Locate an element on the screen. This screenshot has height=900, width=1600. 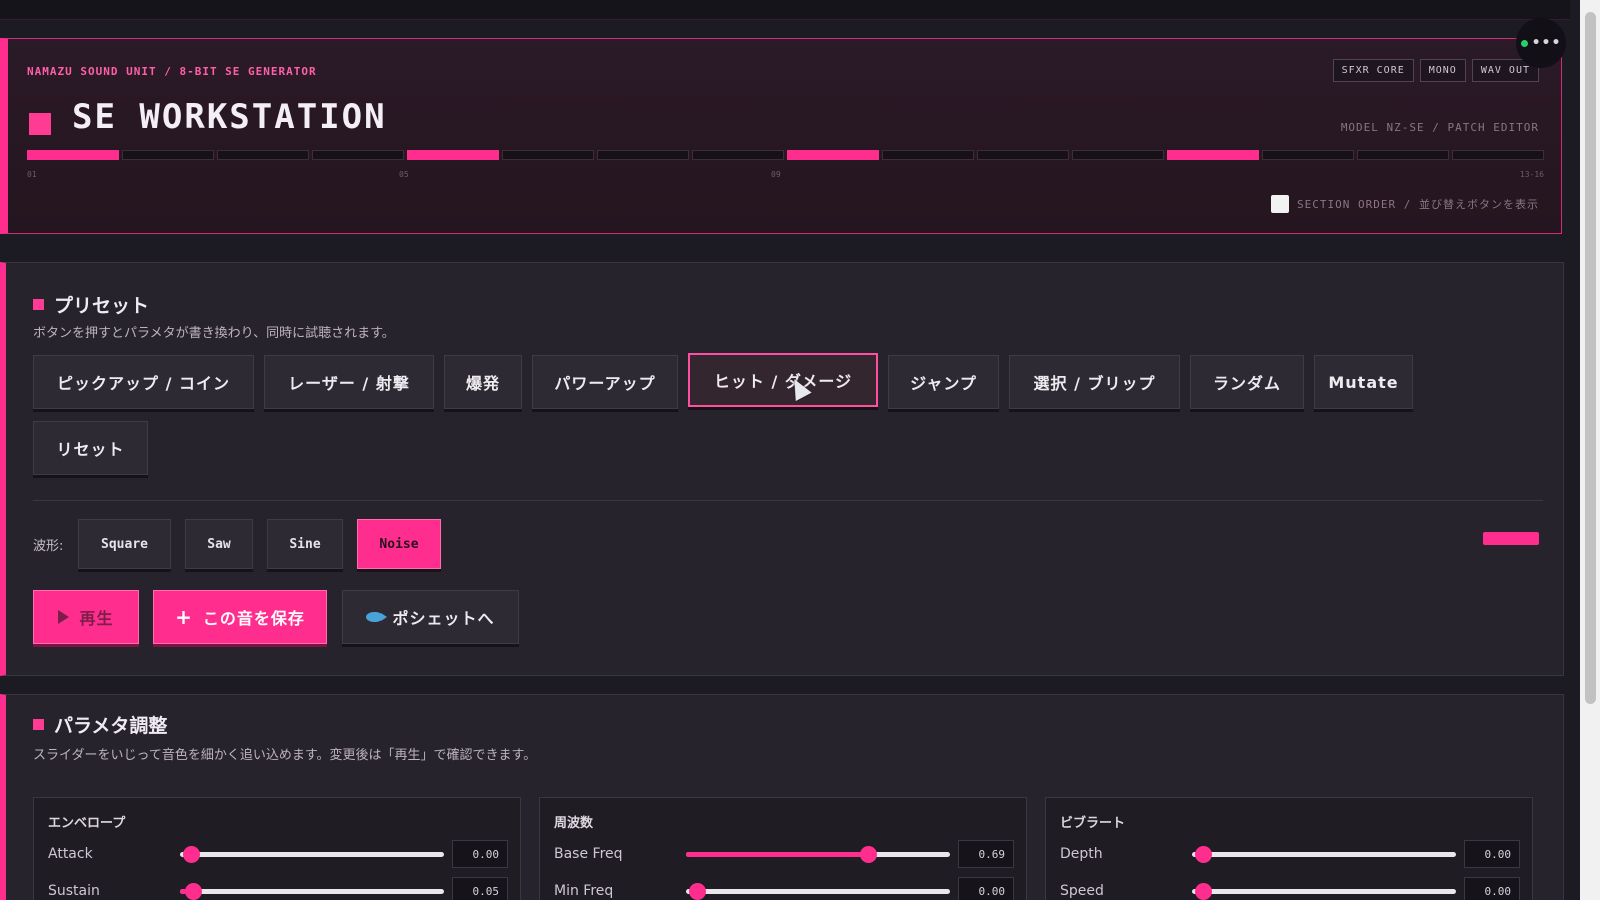
step-labels: 01 05 09 13-16 is located at coordinates (785, 175).